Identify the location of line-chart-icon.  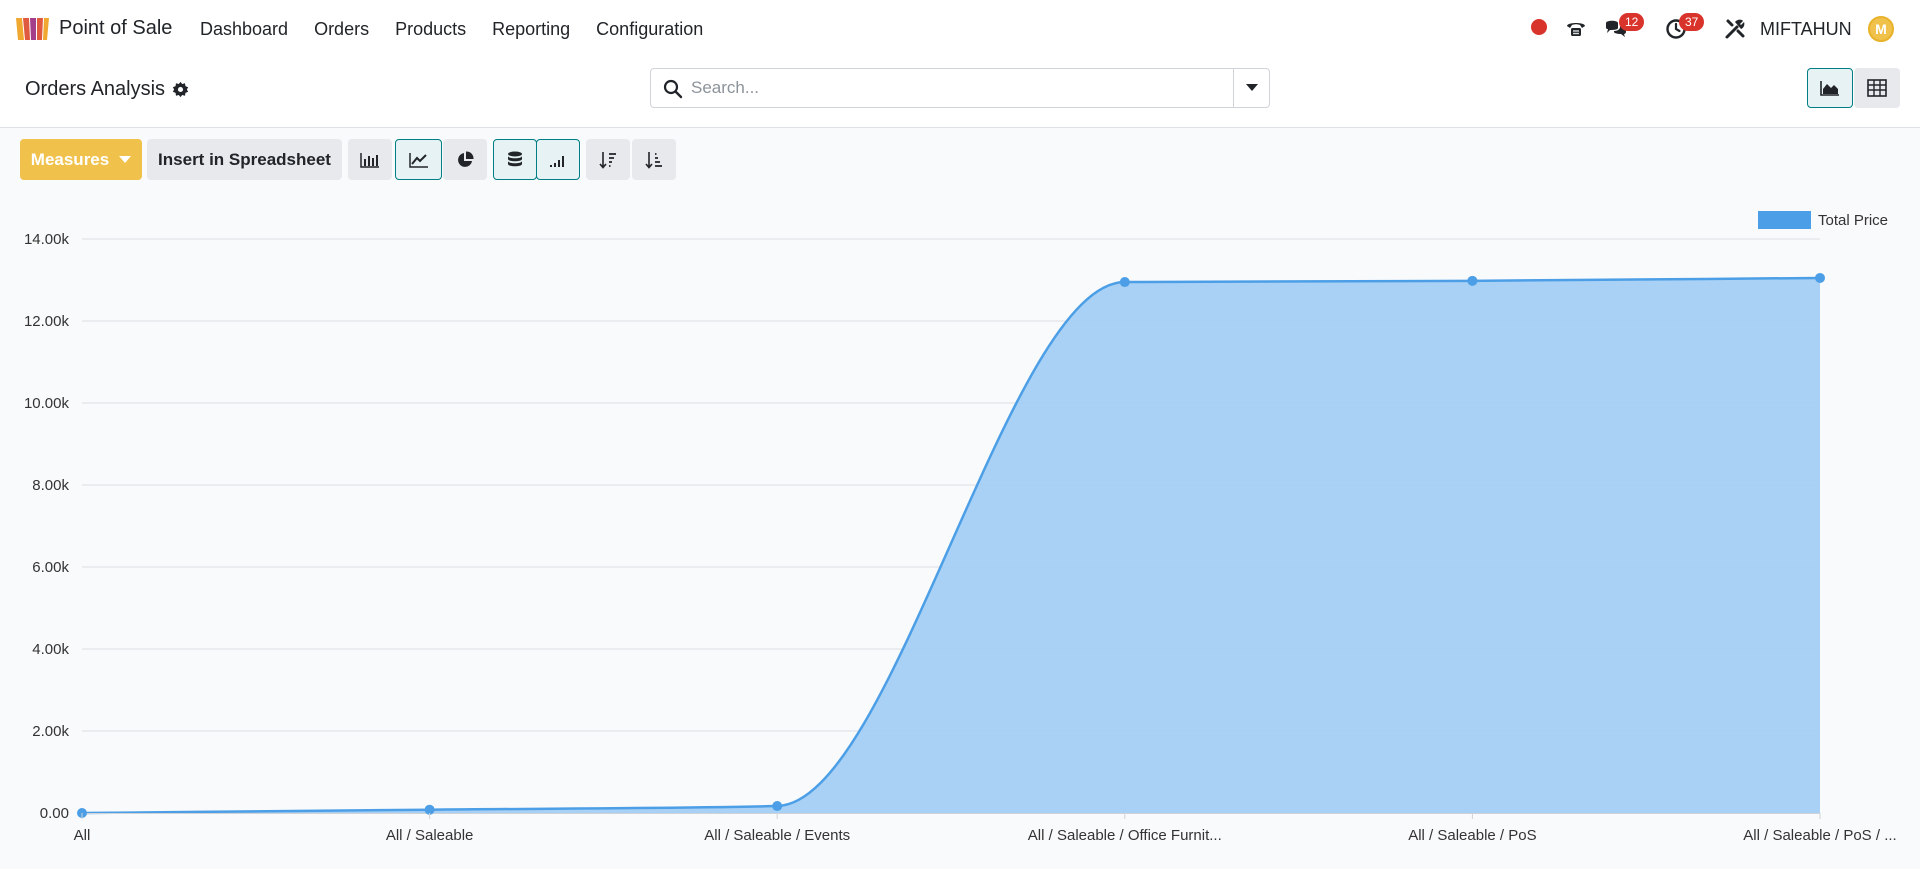
(418, 160).